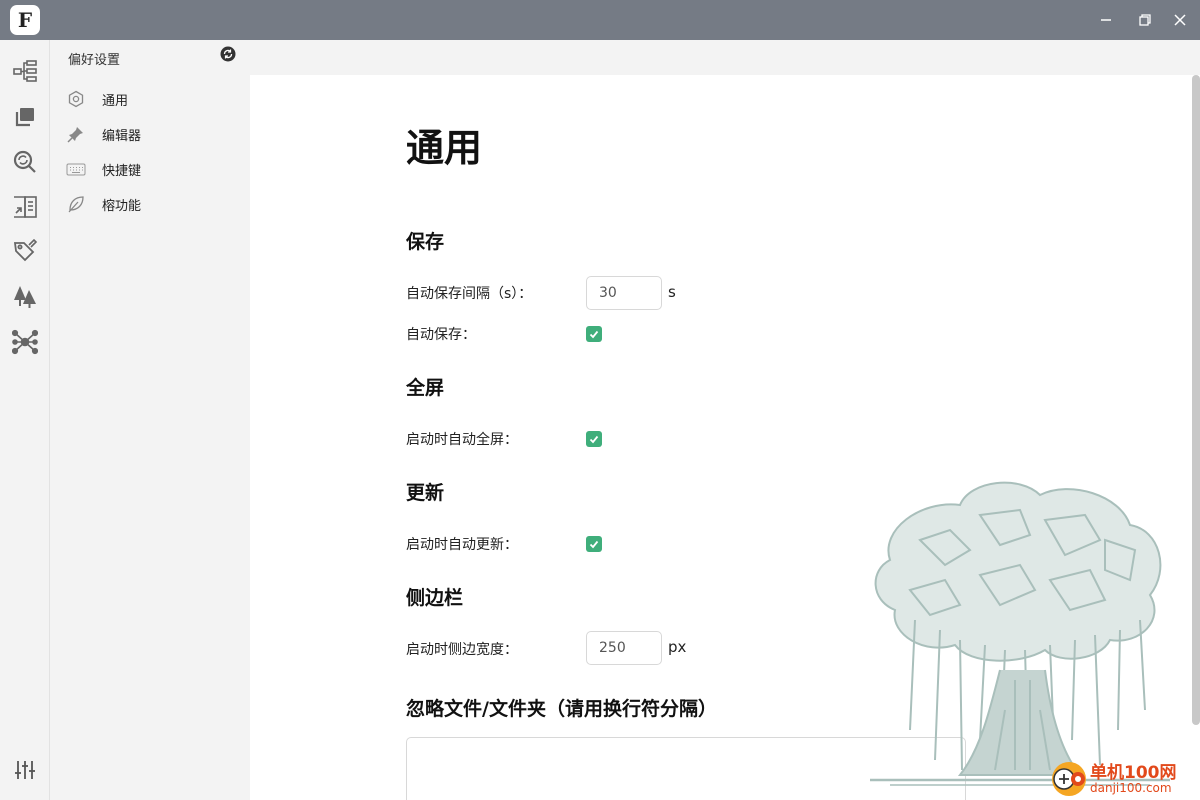 This screenshot has width=1200, height=800. Describe the element at coordinates (76, 134) in the screenshot. I see `pin-icon` at that location.